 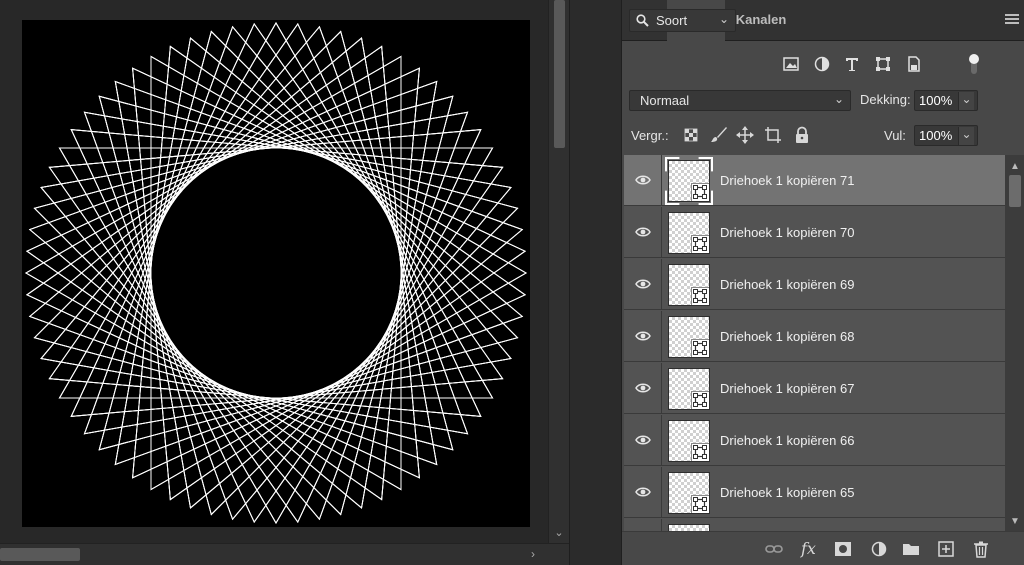 I want to click on layer-name: Driehoek 1 kopiëren 70, so click(x=787, y=232).